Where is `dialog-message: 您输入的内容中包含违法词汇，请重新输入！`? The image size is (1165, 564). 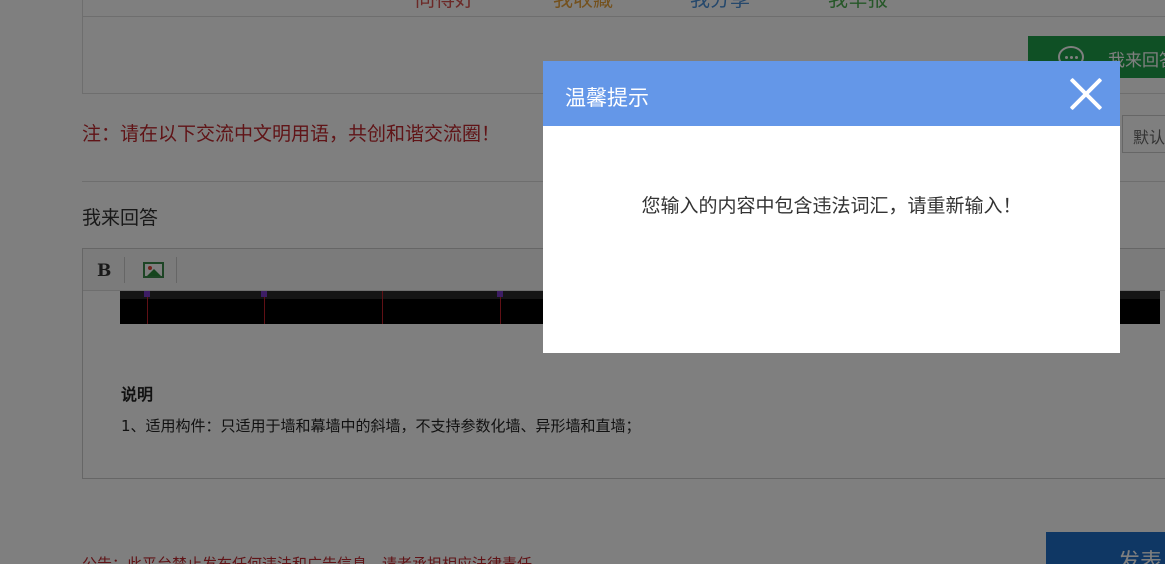 dialog-message: 您输入的内容中包含违法词汇，请重新输入！ is located at coordinates (831, 206).